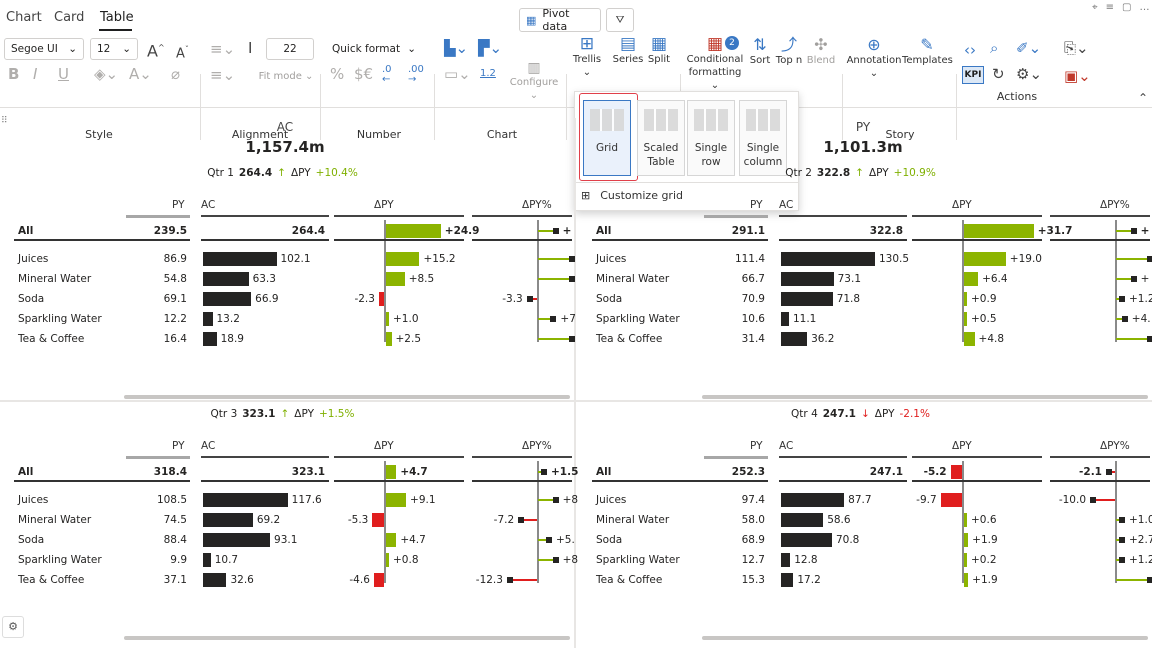 This screenshot has height=648, width=1152. Describe the element at coordinates (659, 51) in the screenshot. I see `split-button: ▦ Split` at that location.